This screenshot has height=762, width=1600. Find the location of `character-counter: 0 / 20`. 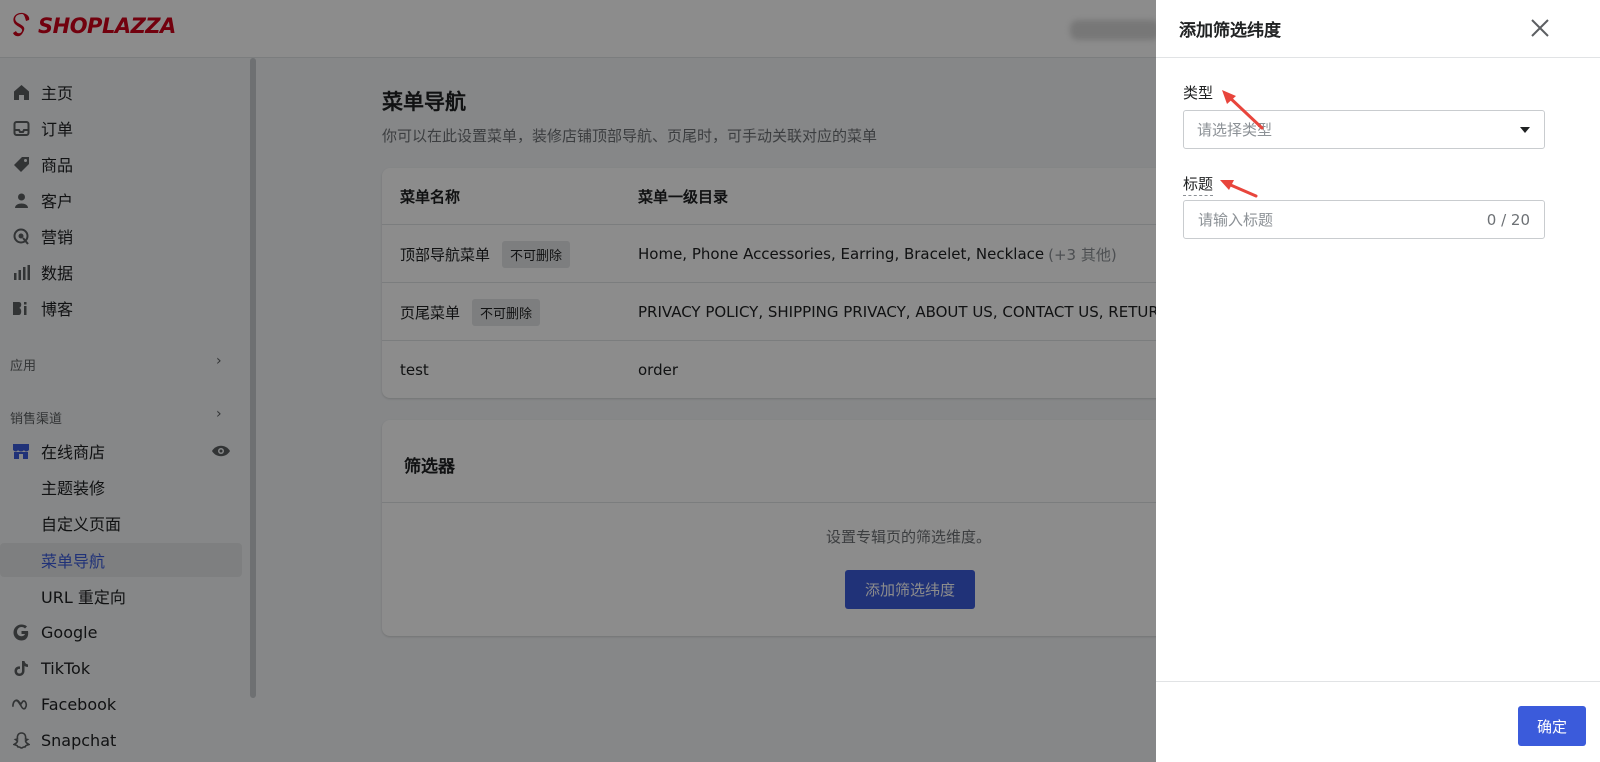

character-counter: 0 / 20 is located at coordinates (1508, 220).